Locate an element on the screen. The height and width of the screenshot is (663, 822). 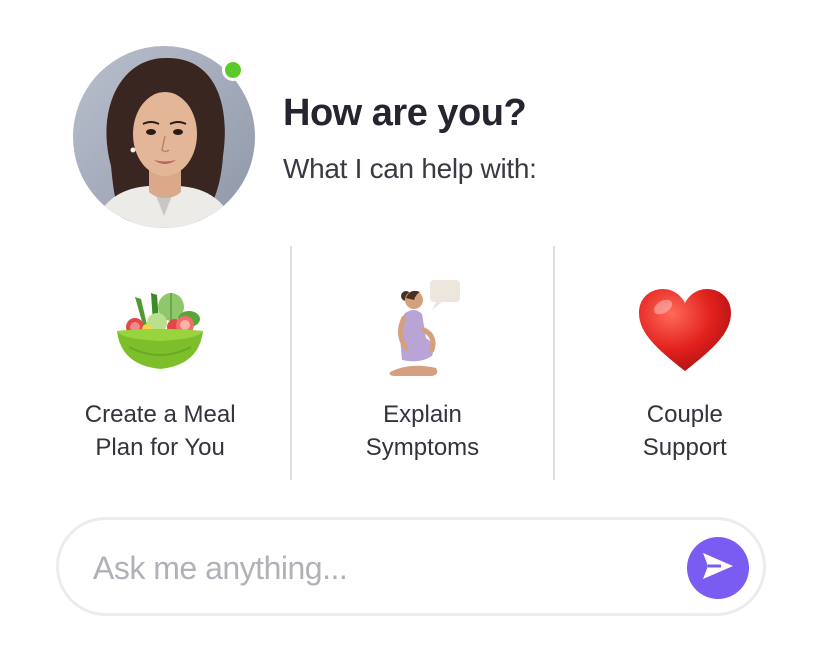
pregnant-woman-icon is located at coordinates (422, 330).